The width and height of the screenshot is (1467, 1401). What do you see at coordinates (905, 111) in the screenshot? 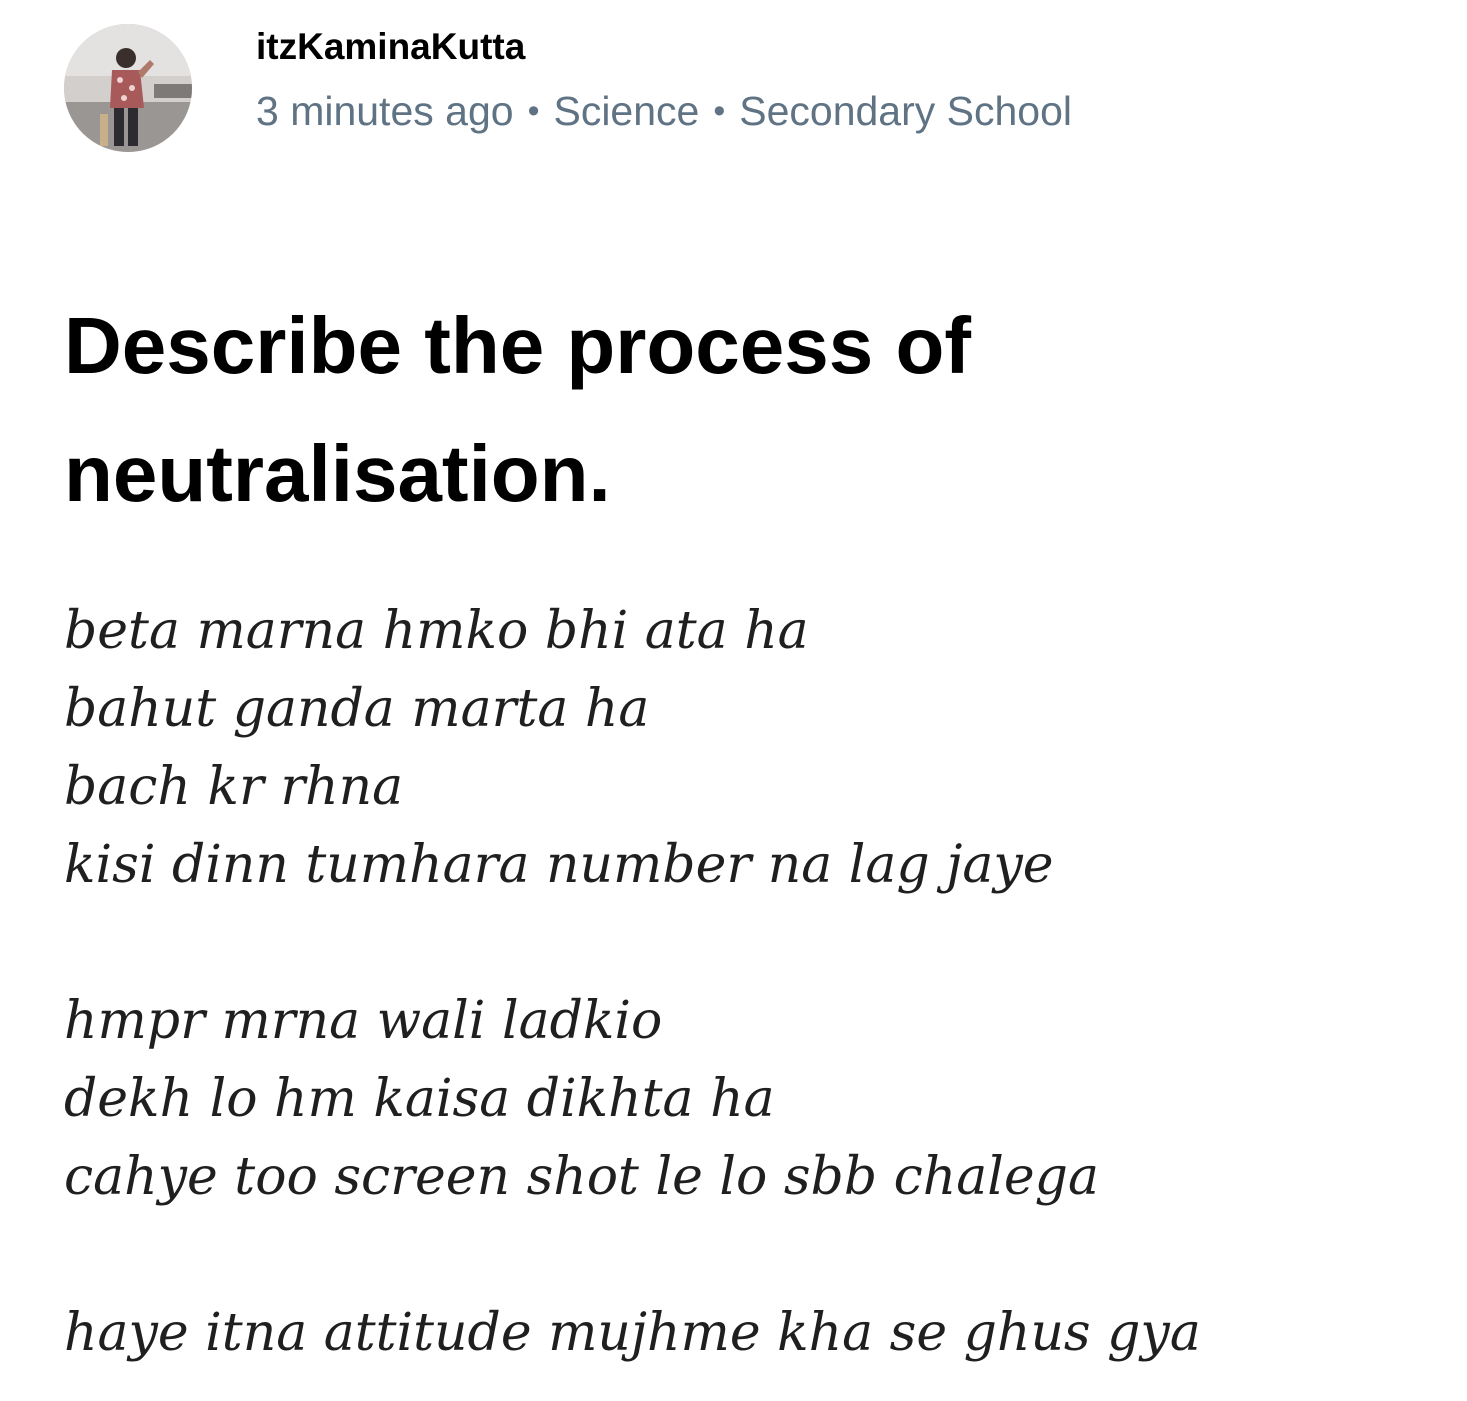
I see `school-level-link: Secondary School` at bounding box center [905, 111].